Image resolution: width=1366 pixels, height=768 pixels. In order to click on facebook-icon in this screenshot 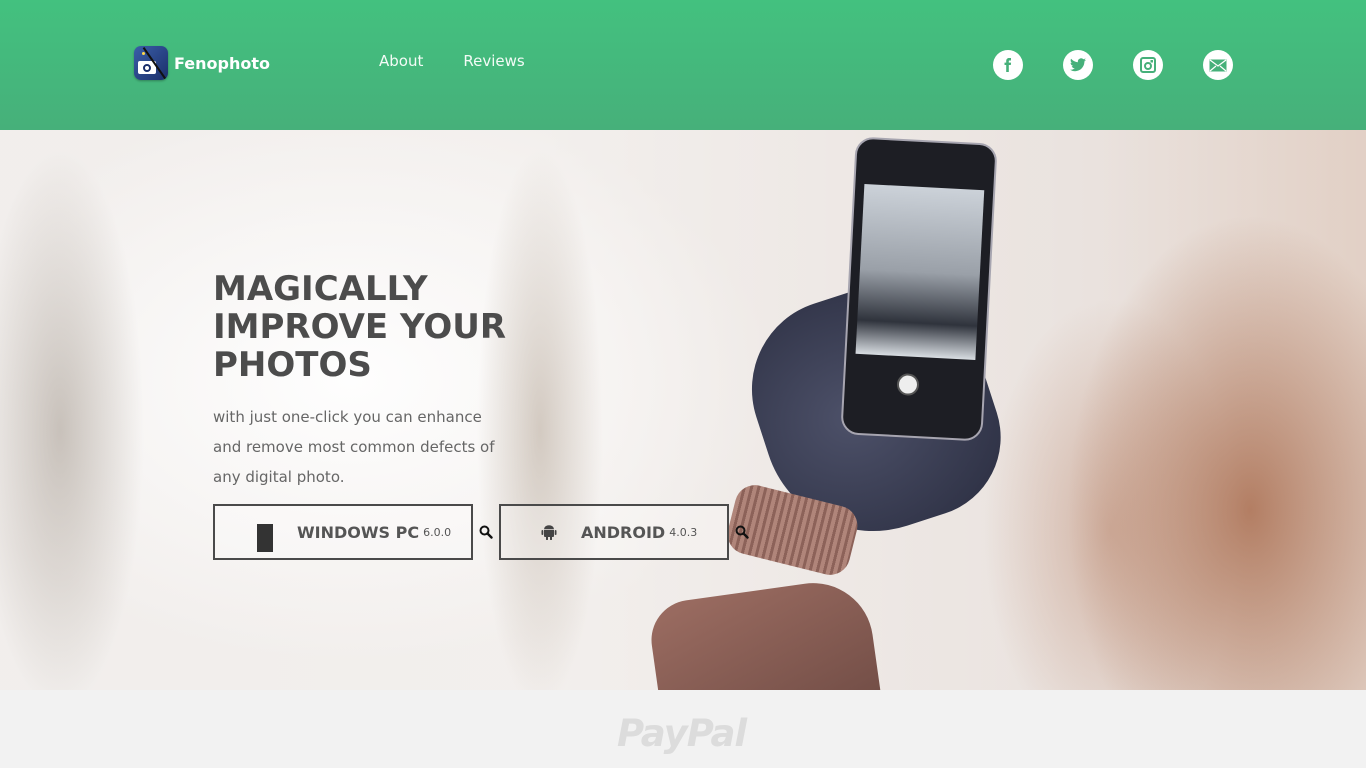, I will do `click(1008, 65)`.